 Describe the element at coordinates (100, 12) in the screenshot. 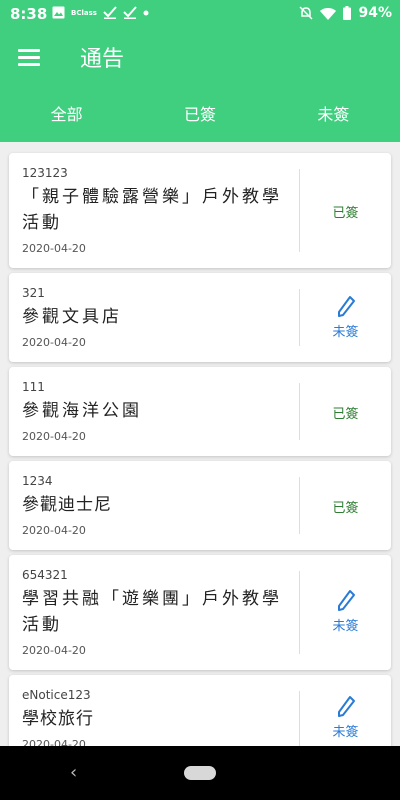

I see `notification-icons: BClass` at that location.